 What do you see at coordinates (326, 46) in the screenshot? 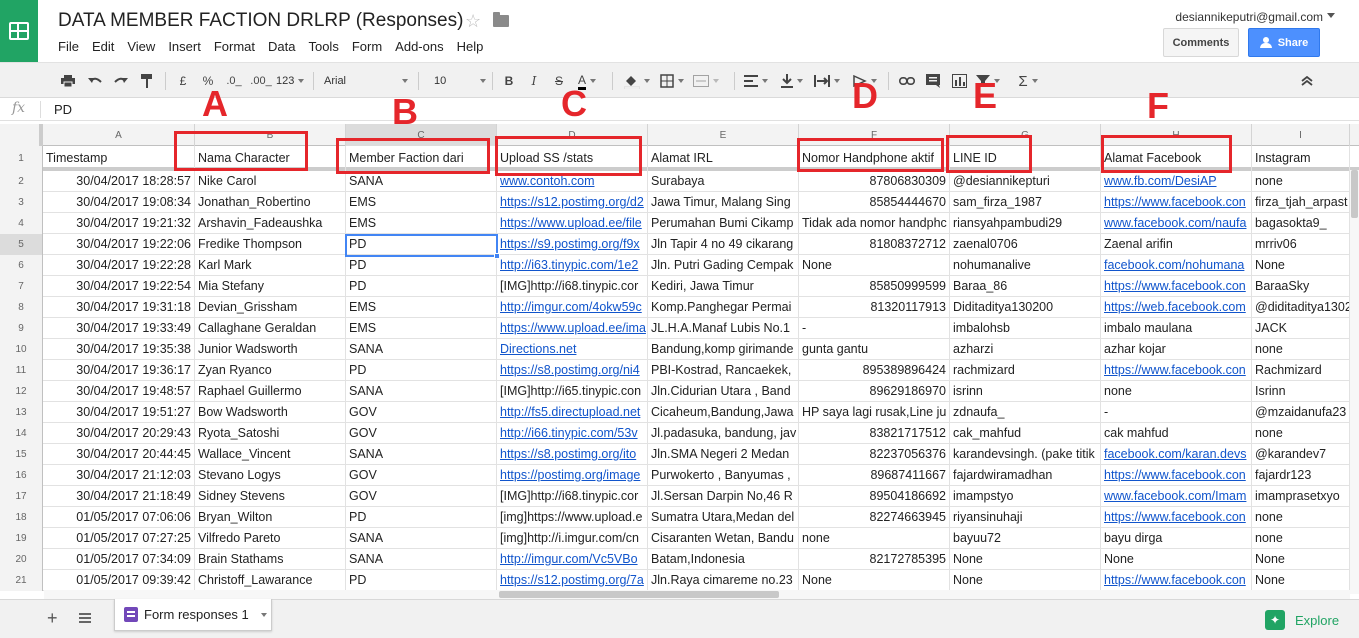
I see `menu-tools: Tools` at bounding box center [326, 46].